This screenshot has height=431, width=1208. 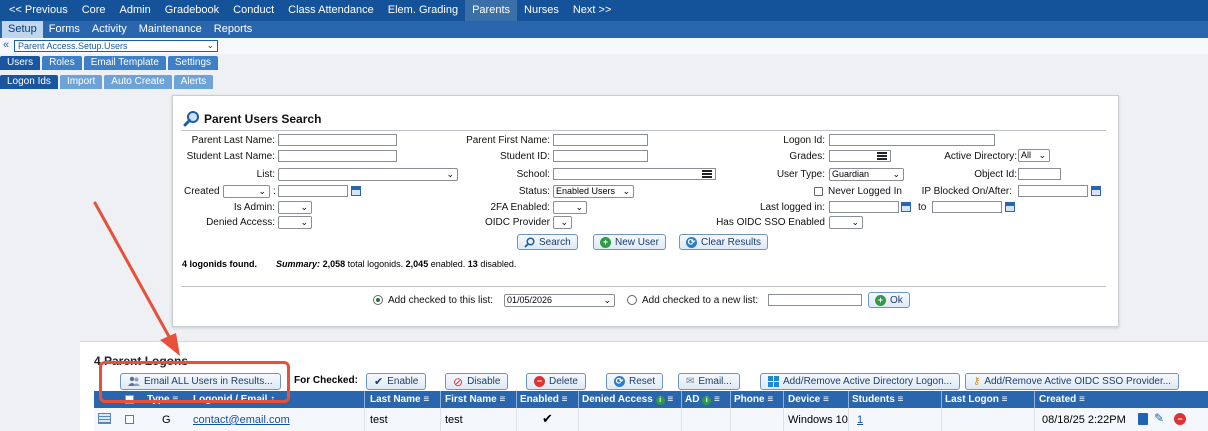 What do you see at coordinates (6, 45) in the screenshot?
I see `double-chevron-left-icon: «` at bounding box center [6, 45].